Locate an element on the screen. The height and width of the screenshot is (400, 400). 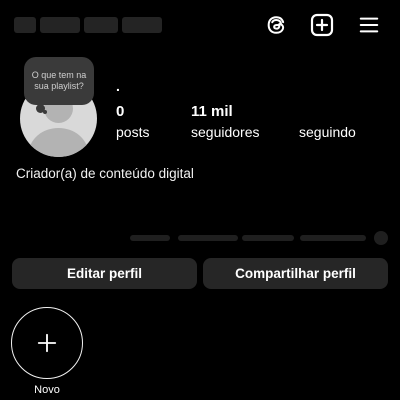
new-highlight-button is located at coordinates (47, 343).